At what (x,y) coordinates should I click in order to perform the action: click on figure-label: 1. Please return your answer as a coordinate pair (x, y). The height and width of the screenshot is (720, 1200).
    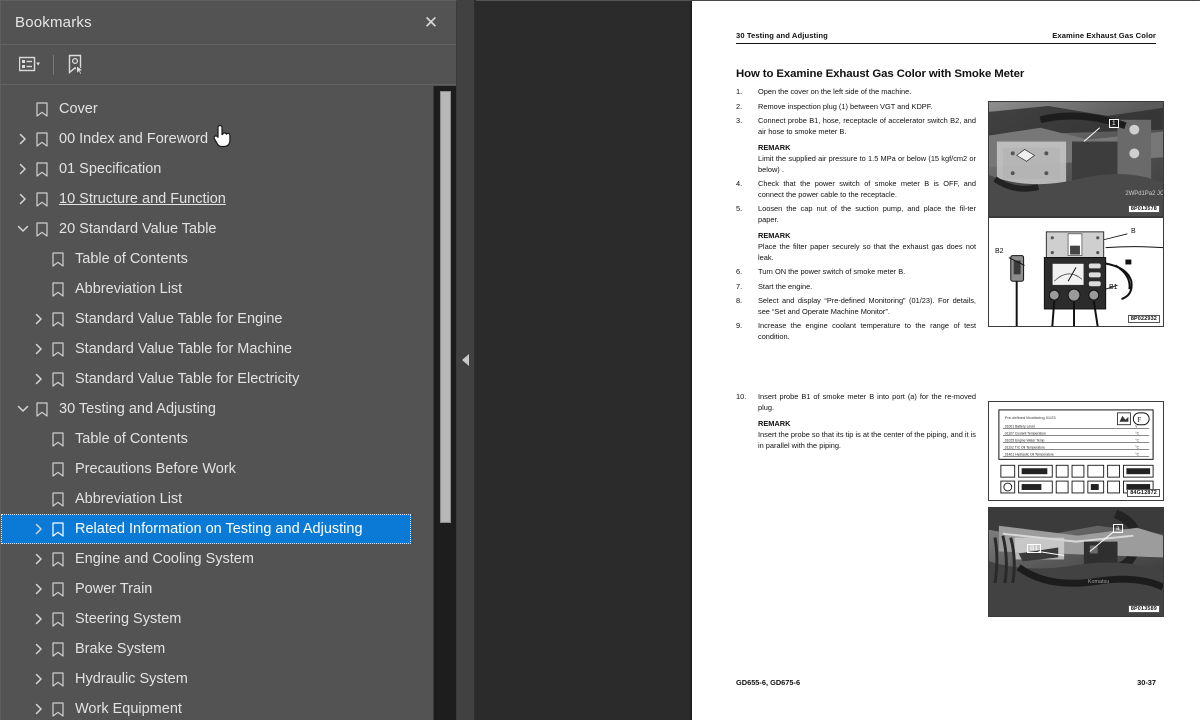
    Looking at the image, I should click on (1114, 123).